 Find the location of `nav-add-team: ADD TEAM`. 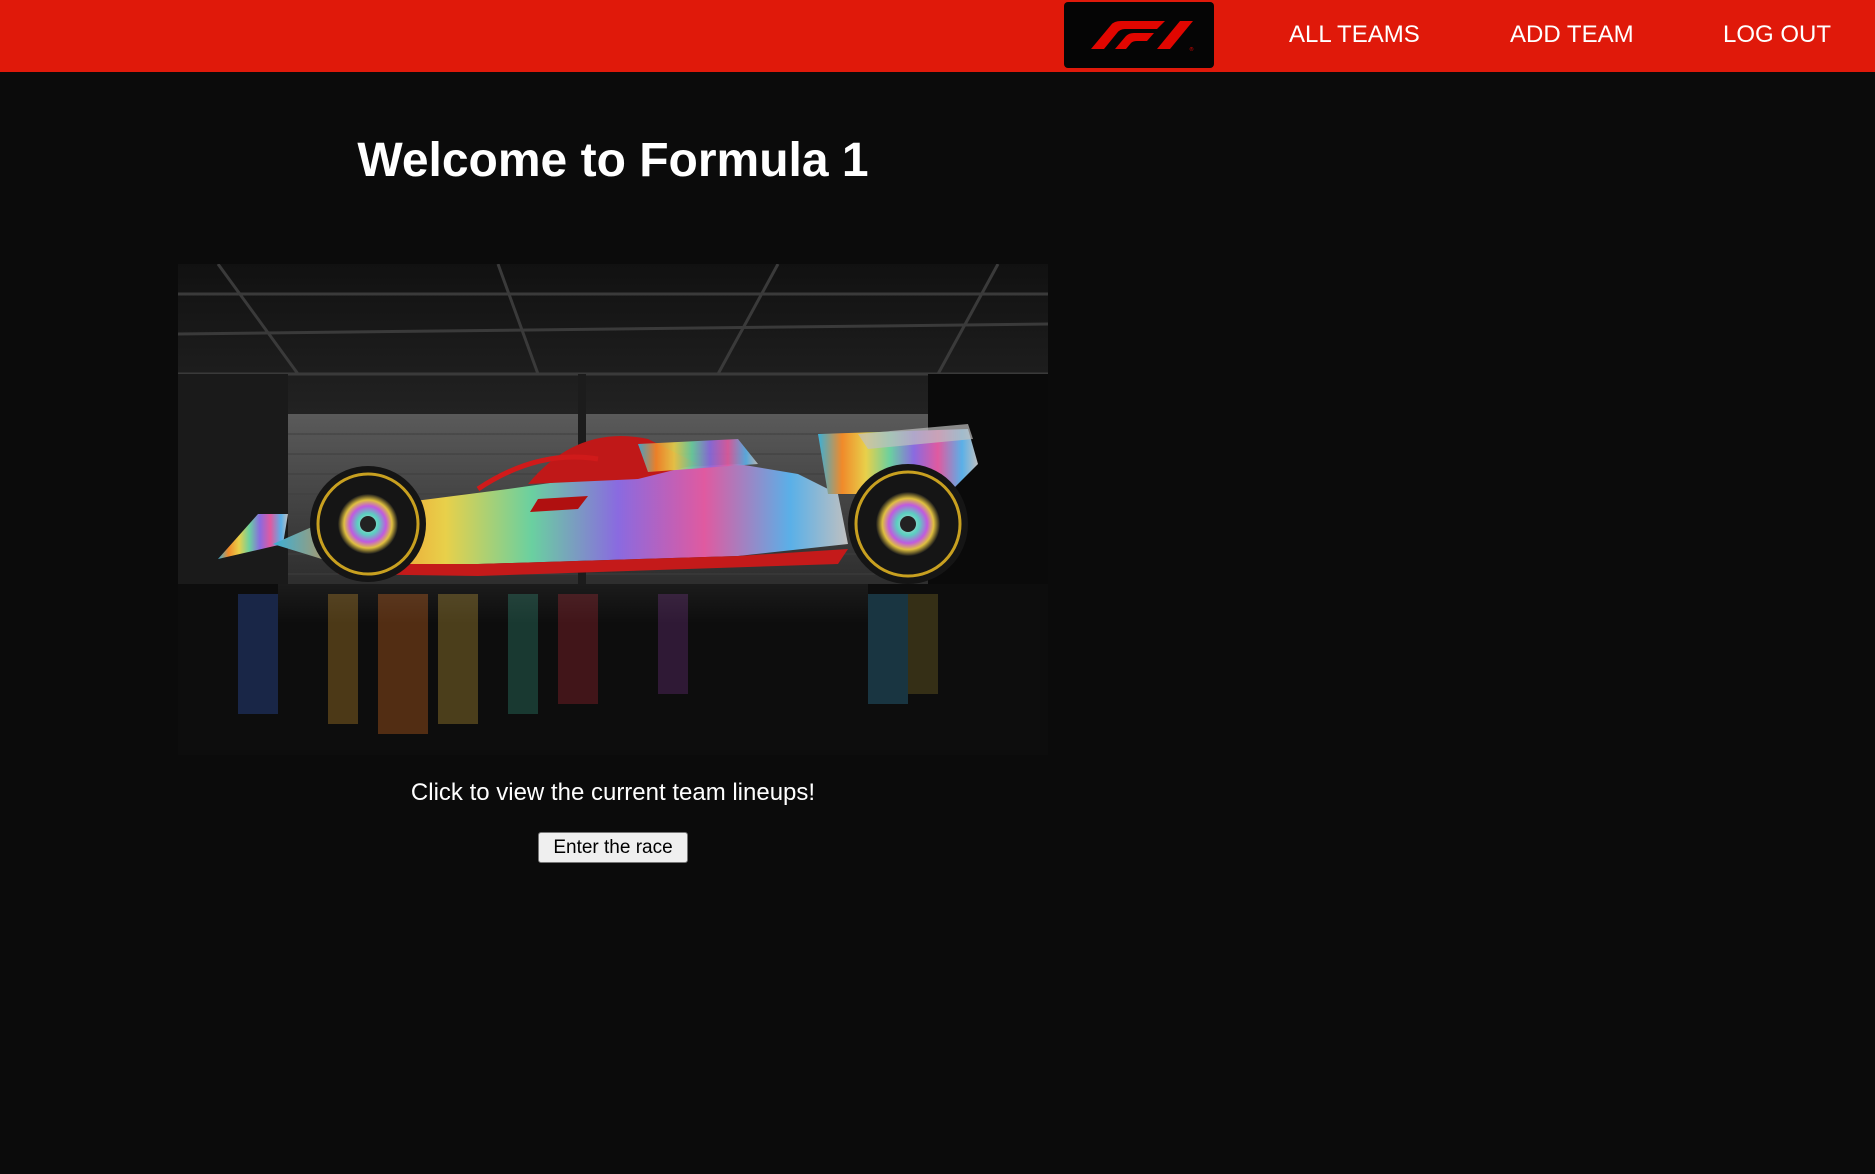

nav-add-team: ADD TEAM is located at coordinates (1572, 36).